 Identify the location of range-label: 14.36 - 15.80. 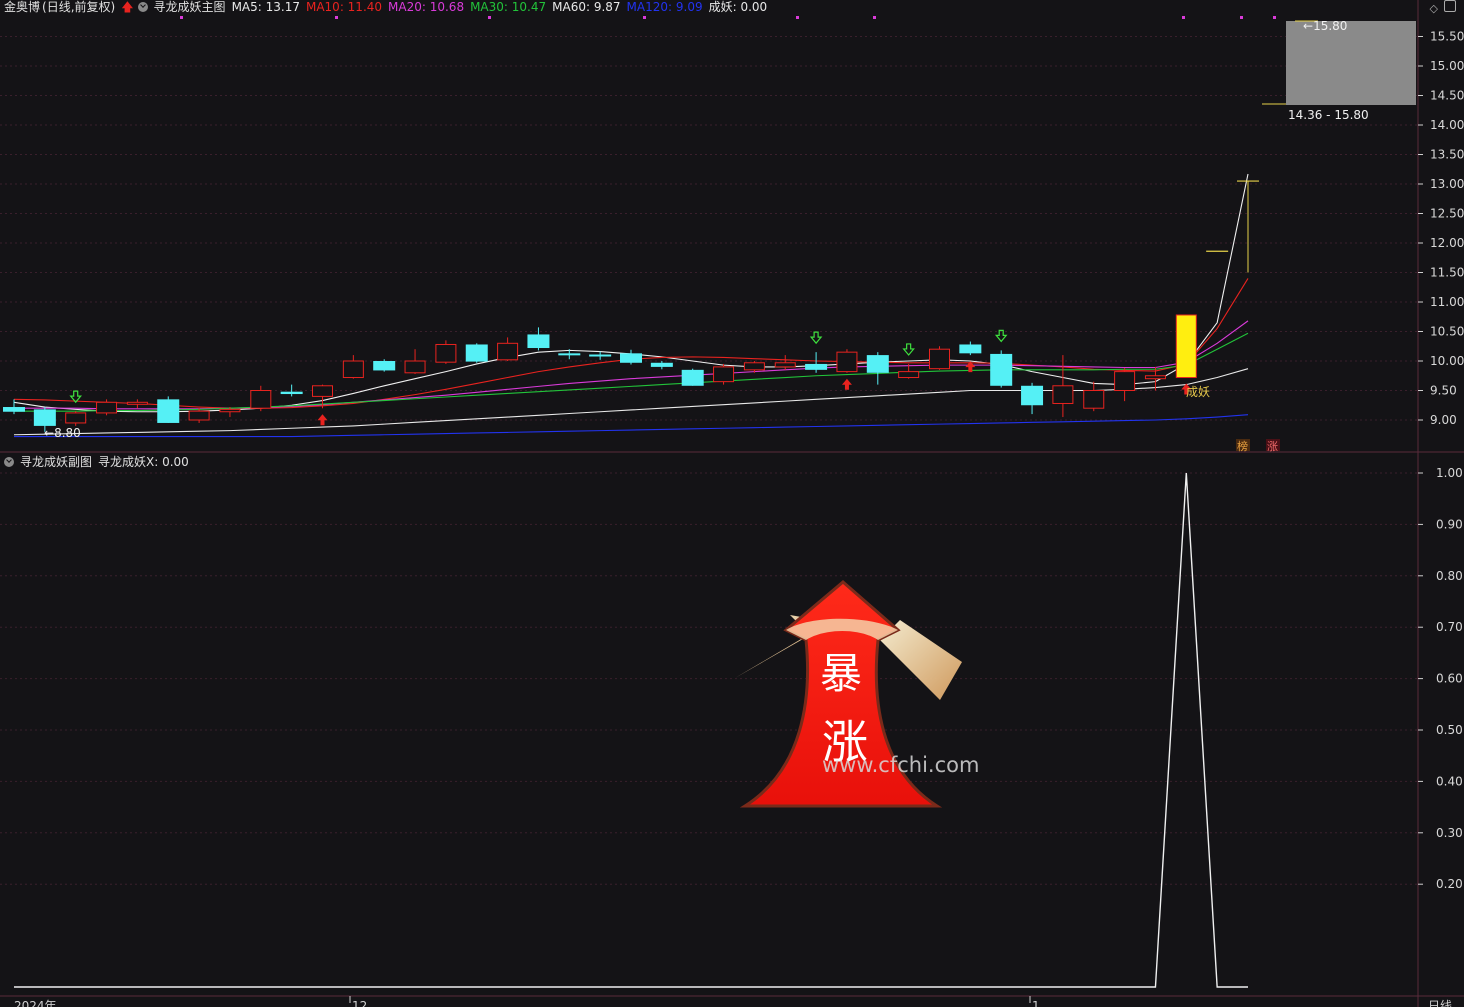
(1328, 115).